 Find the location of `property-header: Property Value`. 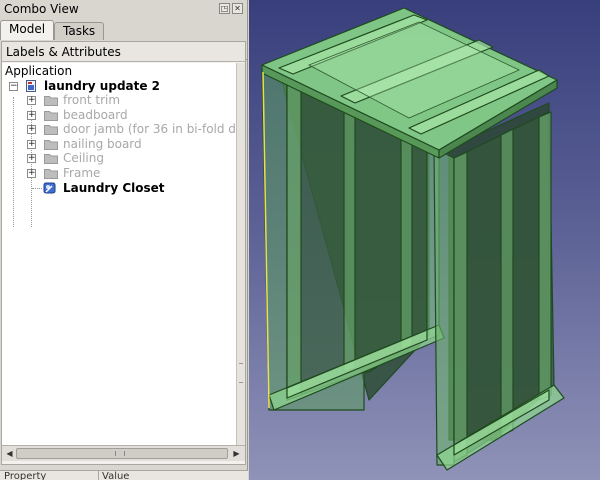

property-header: Property Value is located at coordinates (124, 475).